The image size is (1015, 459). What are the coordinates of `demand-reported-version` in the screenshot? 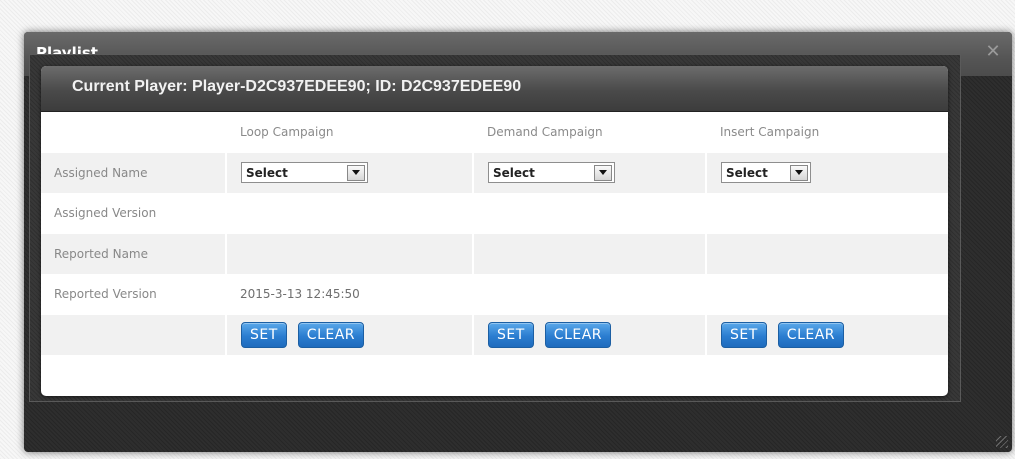 It's located at (588, 294).